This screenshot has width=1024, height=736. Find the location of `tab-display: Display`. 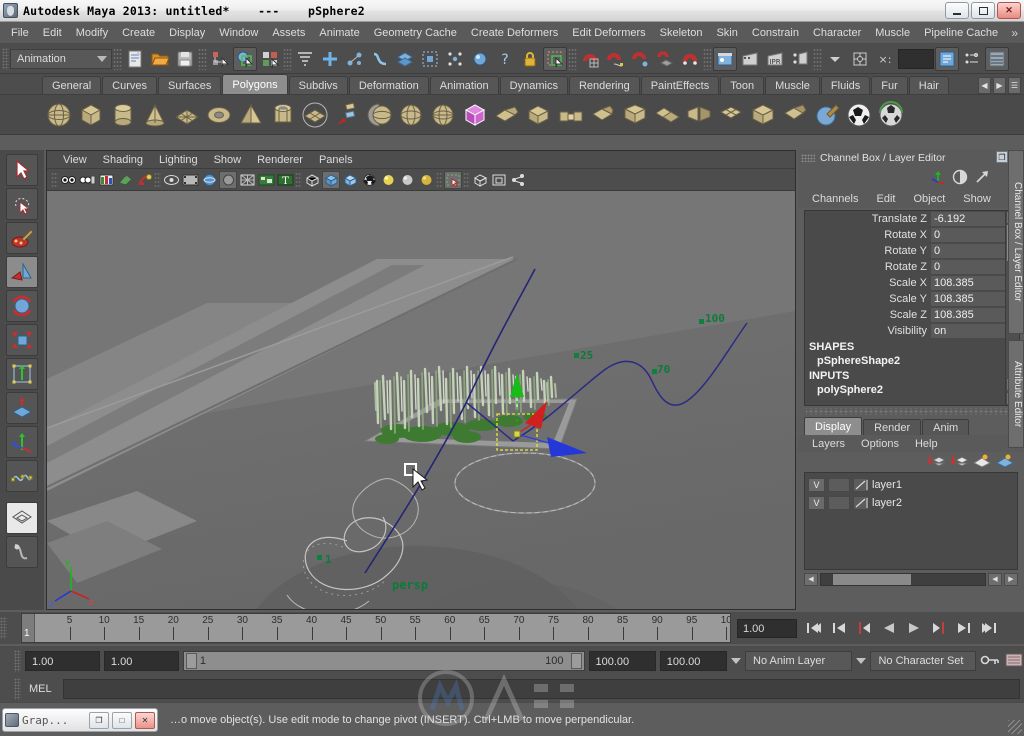

tab-display: Display is located at coordinates (833, 426).